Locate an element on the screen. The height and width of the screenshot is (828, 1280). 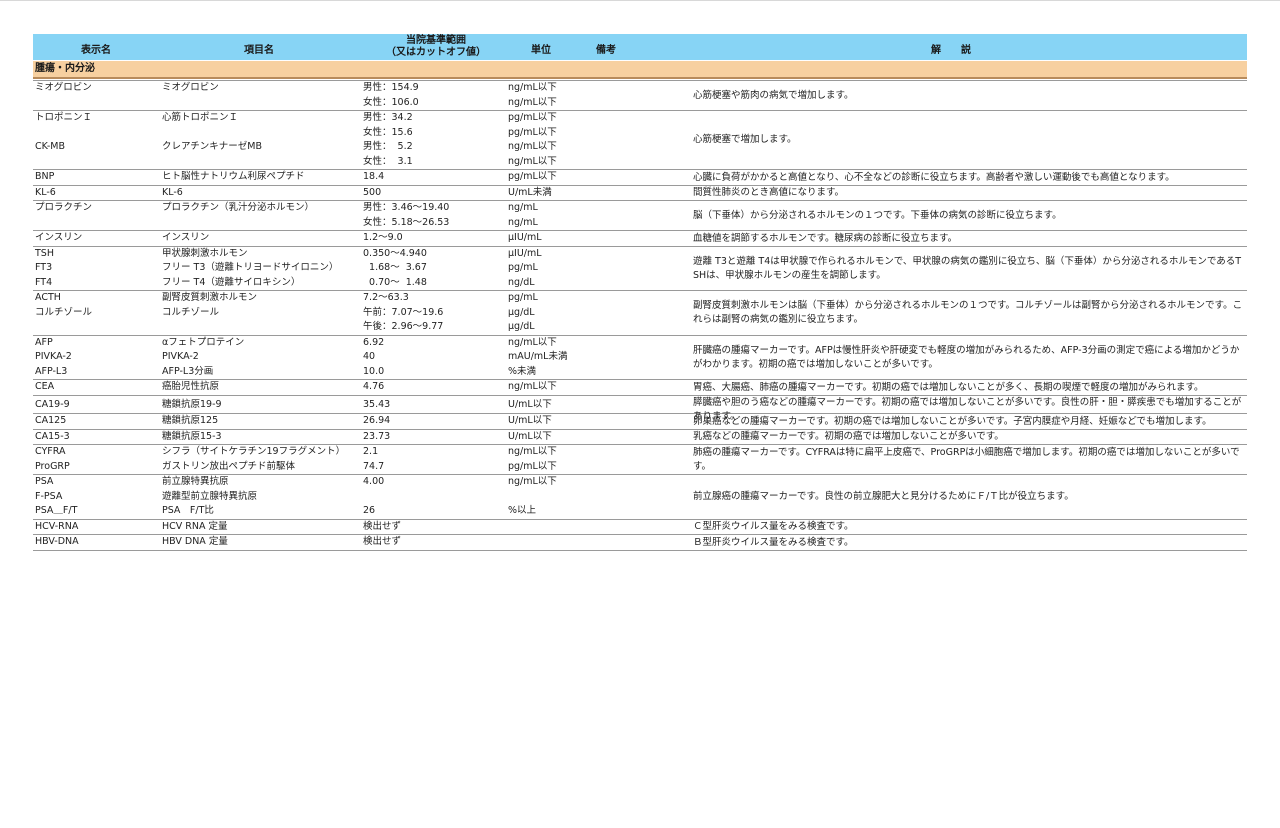
item-name-cell: αフェトプロテイン is located at coordinates (203, 342).